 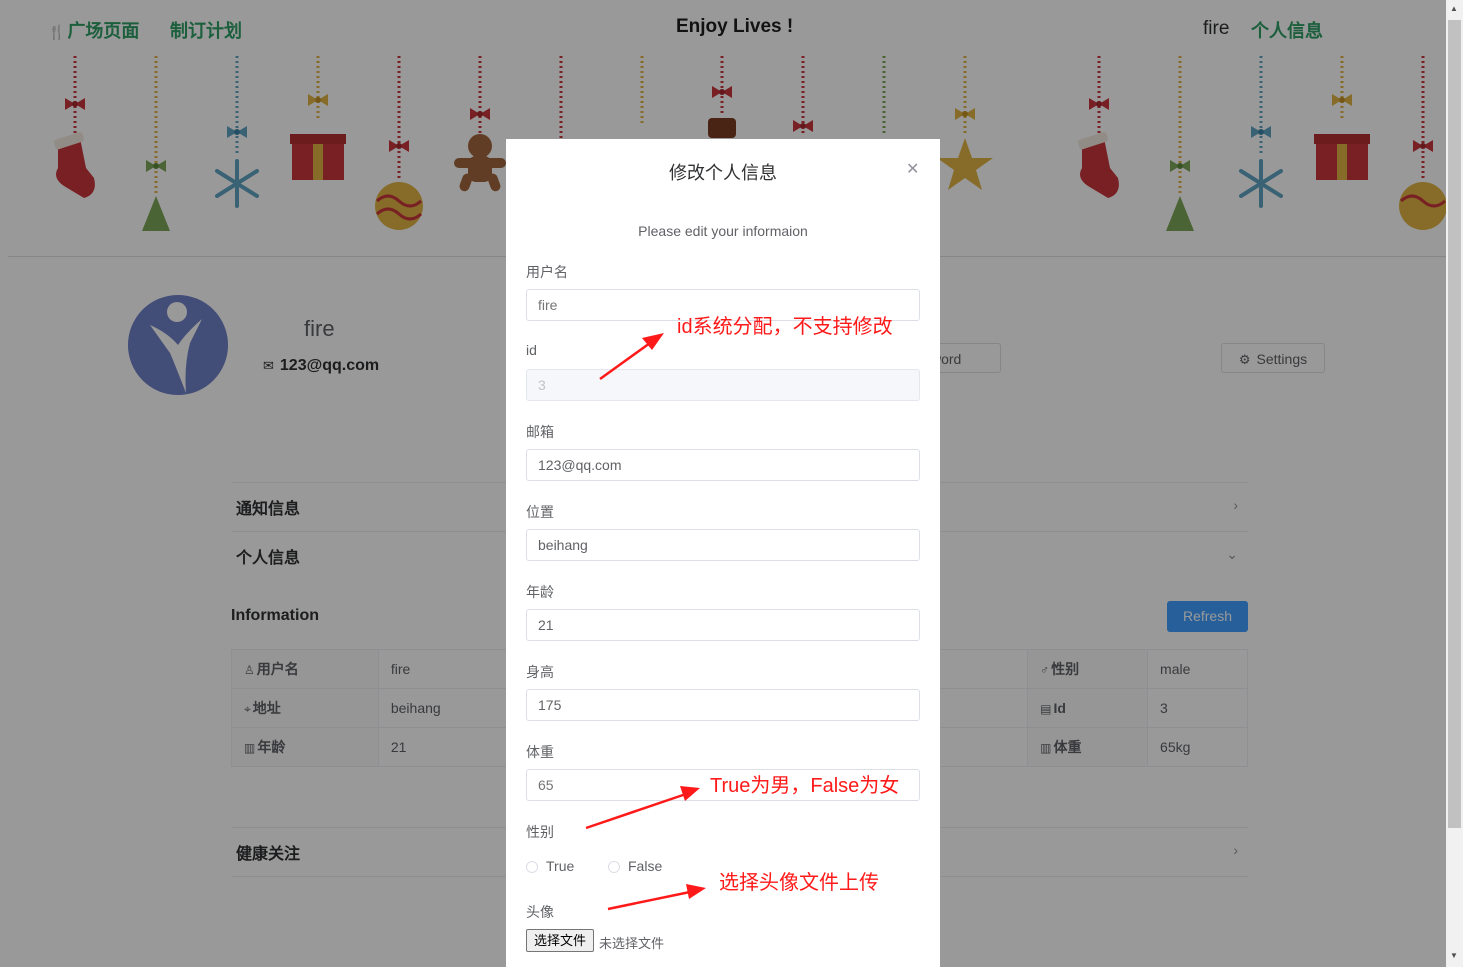 I want to click on avatar-annotation: 选择头像文件上传, so click(x=799, y=883).